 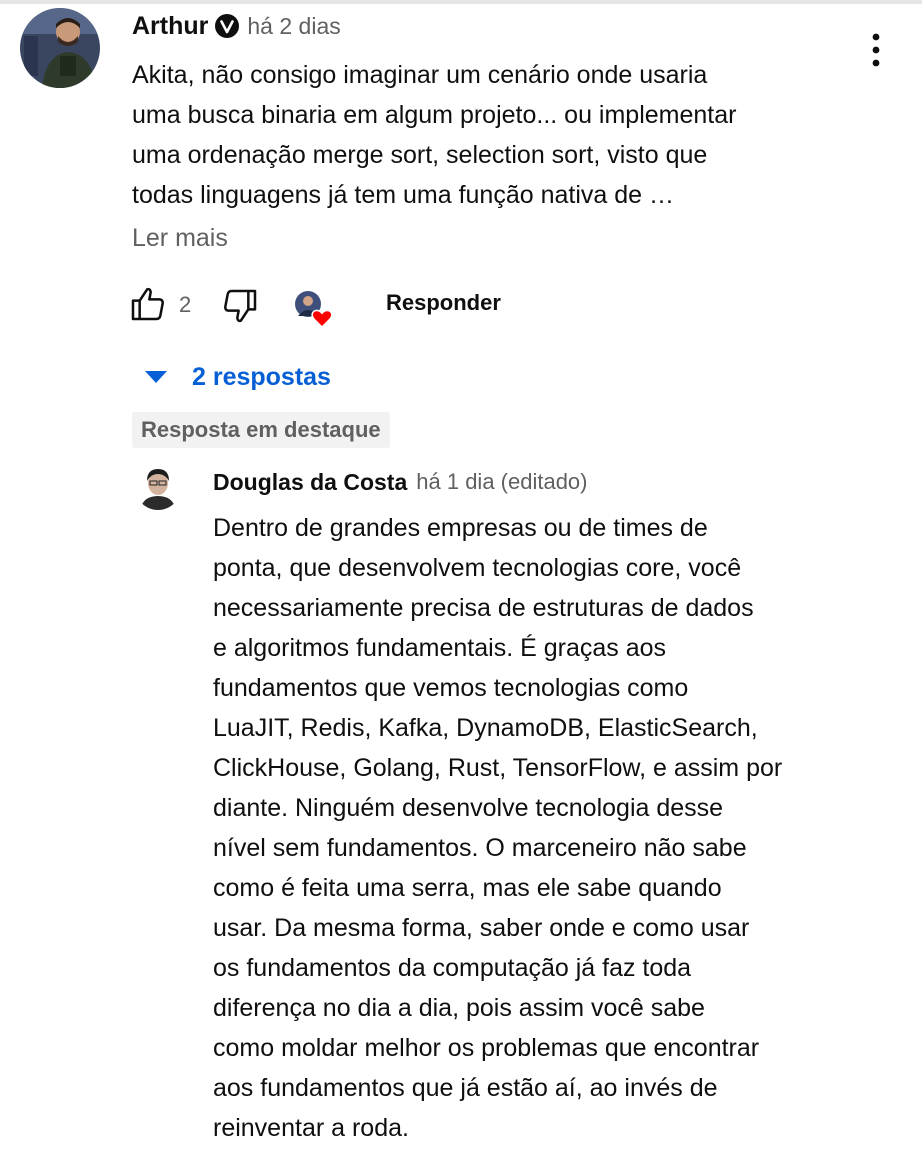 I want to click on caret-down-icon, so click(x=156, y=377).